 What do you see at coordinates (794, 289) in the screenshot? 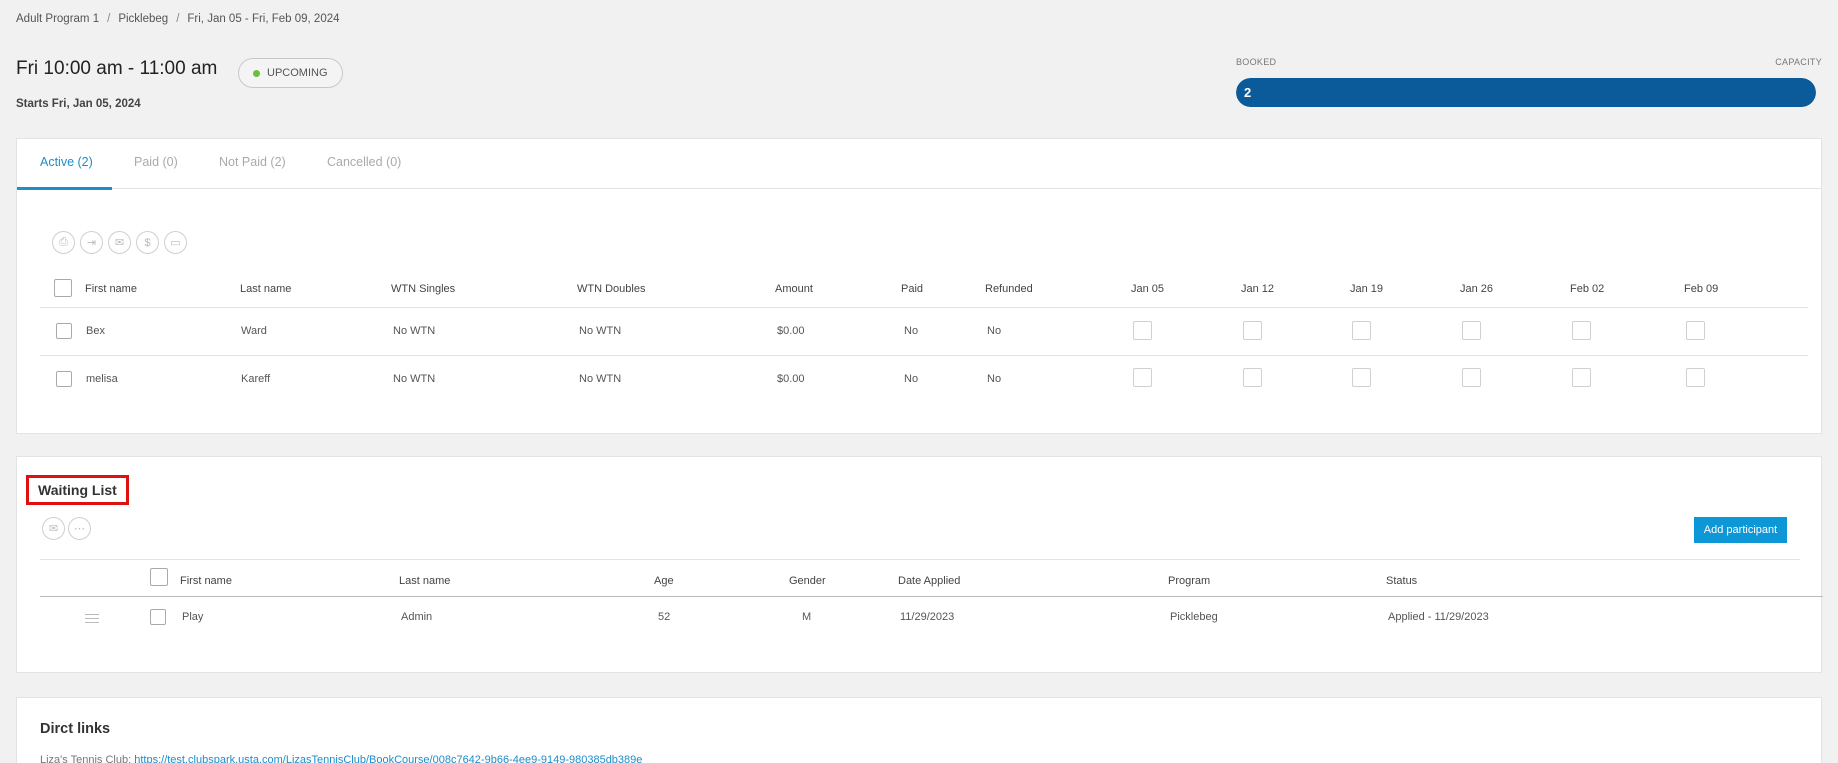
I see `col-amount: Amount` at bounding box center [794, 289].